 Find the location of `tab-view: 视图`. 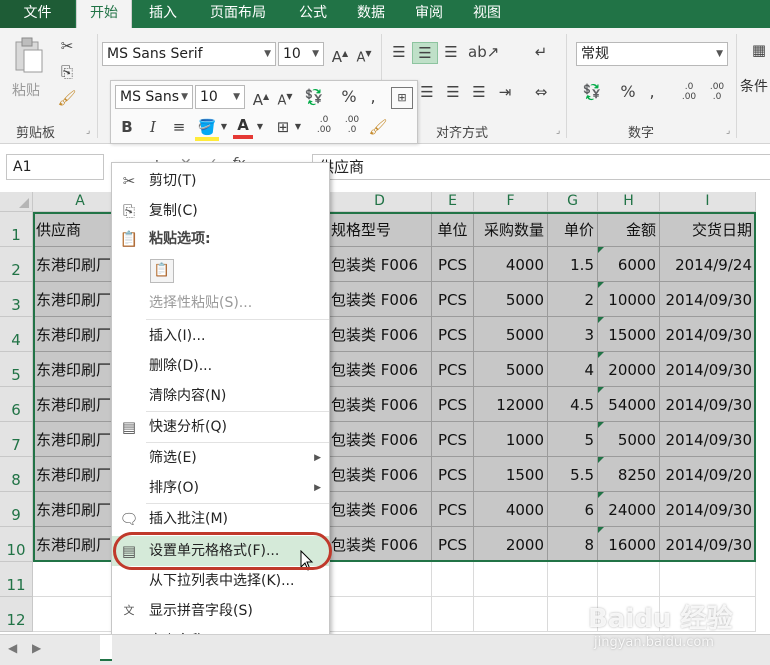

tab-view: 视图 is located at coordinates (487, 14).